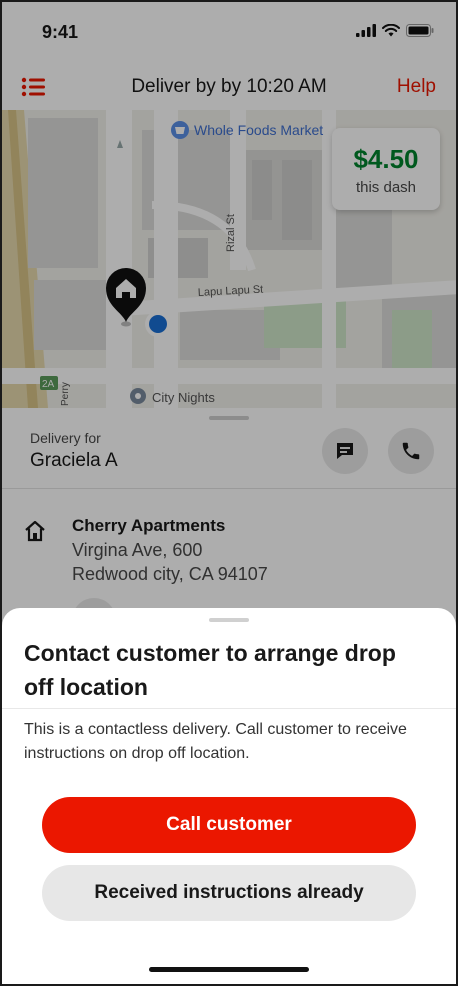  Describe the element at coordinates (229, 620) in the screenshot. I see `sheet-drag-handle` at that location.